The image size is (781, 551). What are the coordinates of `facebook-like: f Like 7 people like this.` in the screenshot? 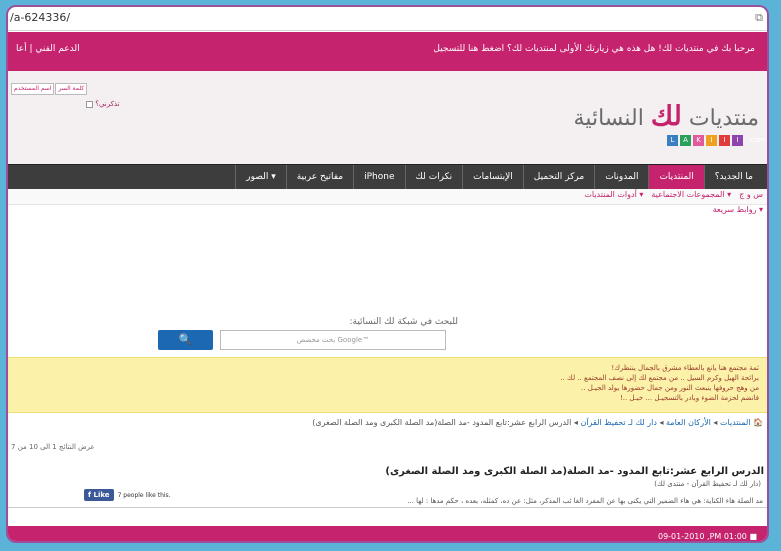 It's located at (127, 495).